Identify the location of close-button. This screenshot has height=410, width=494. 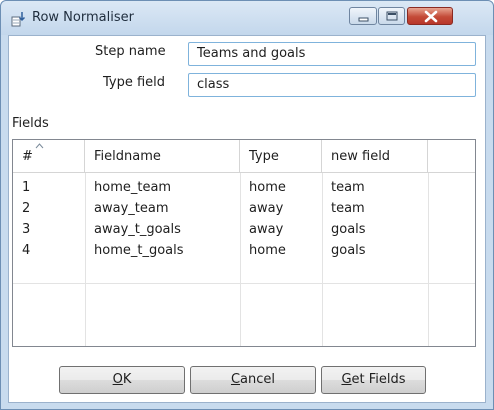
(430, 16).